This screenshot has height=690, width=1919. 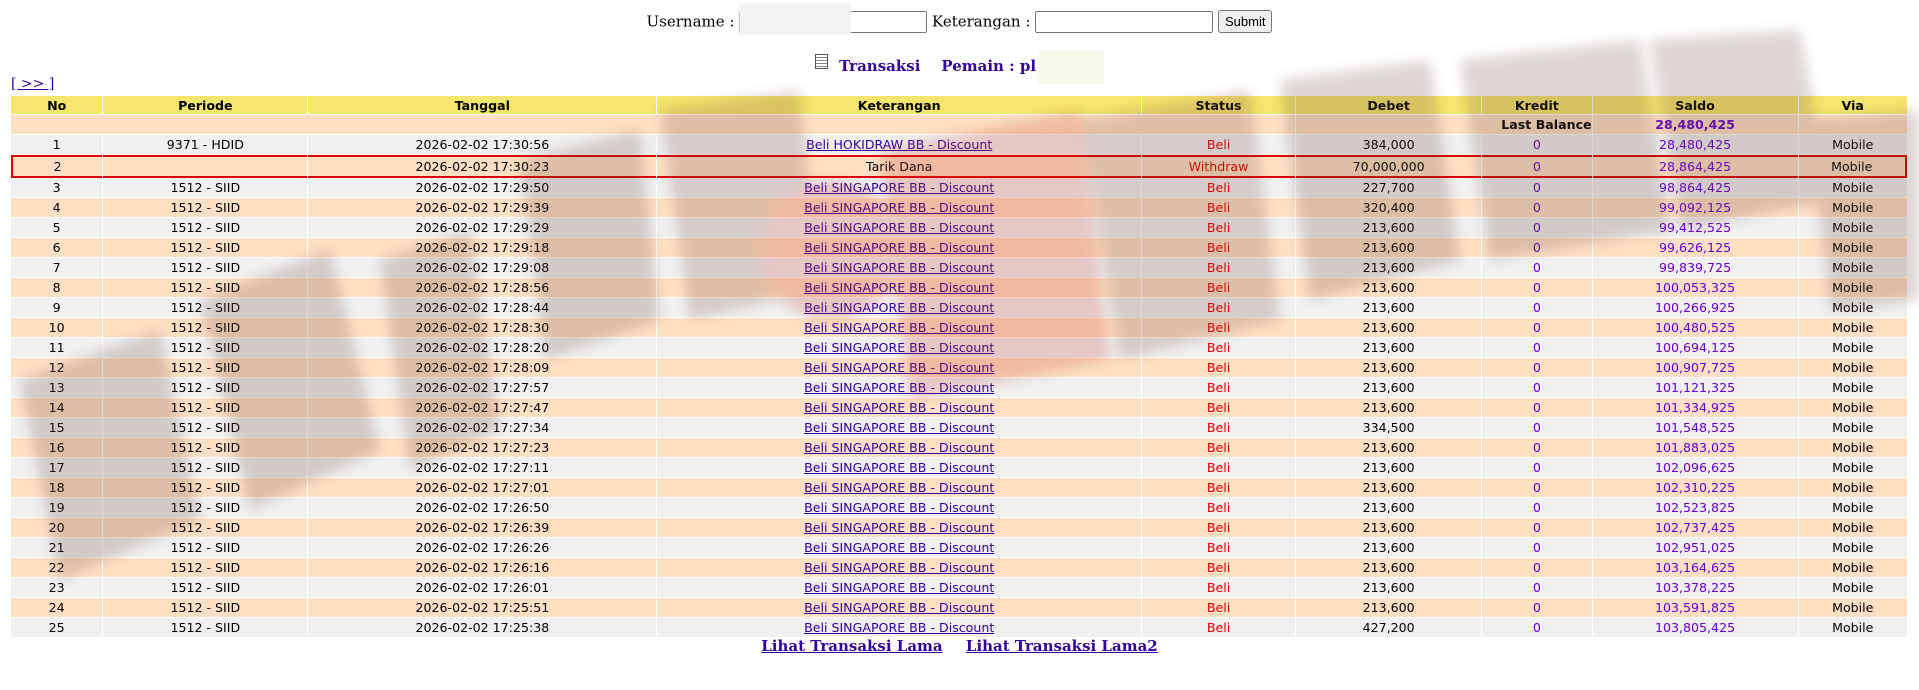 I want to click on cell-saldo: 99,626,125, so click(x=1695, y=248).